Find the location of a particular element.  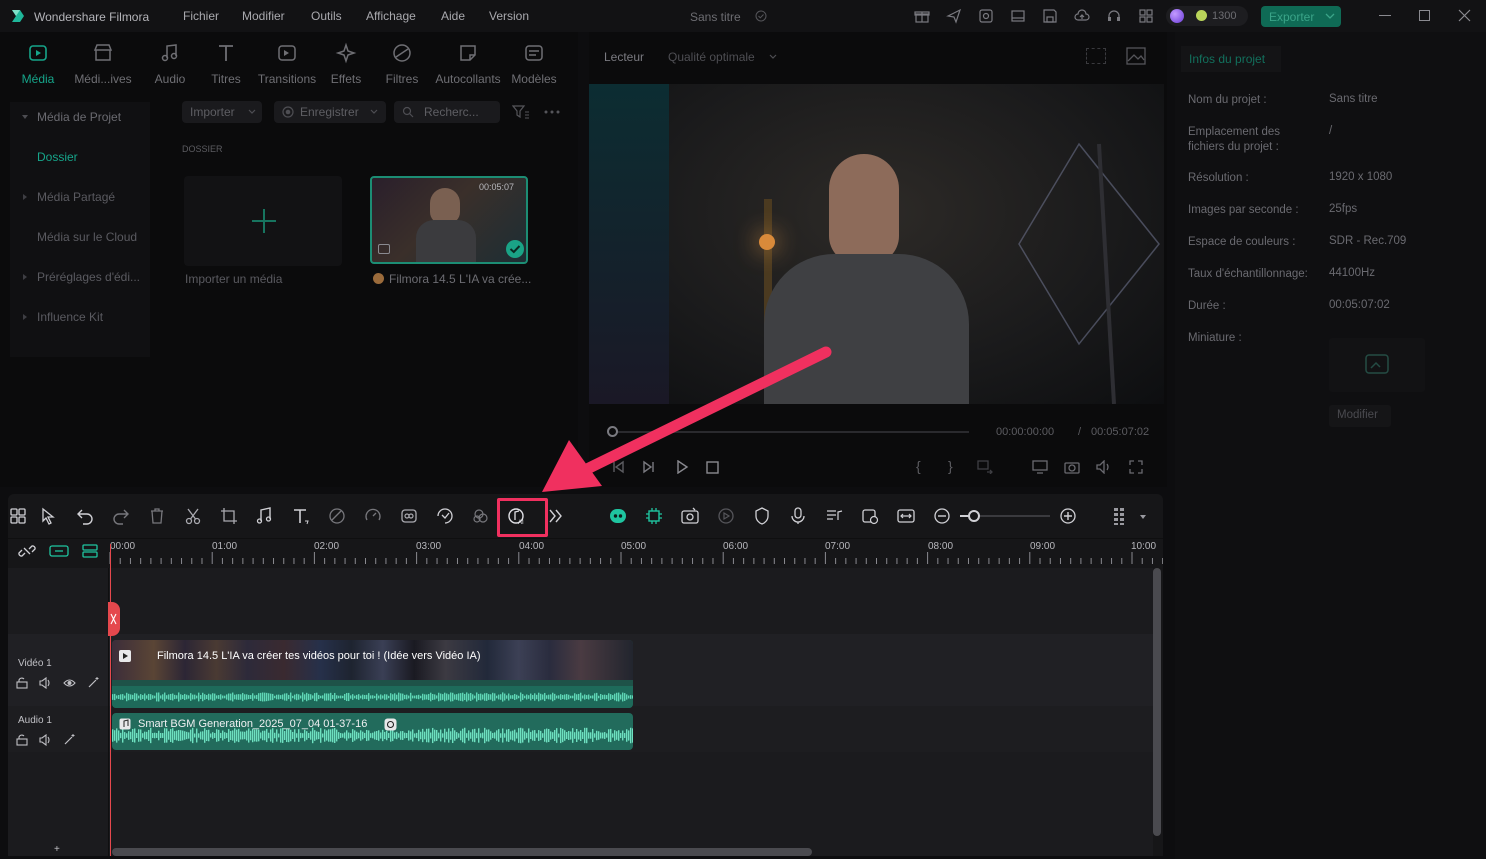

headset-icon is located at coordinates (1114, 16).